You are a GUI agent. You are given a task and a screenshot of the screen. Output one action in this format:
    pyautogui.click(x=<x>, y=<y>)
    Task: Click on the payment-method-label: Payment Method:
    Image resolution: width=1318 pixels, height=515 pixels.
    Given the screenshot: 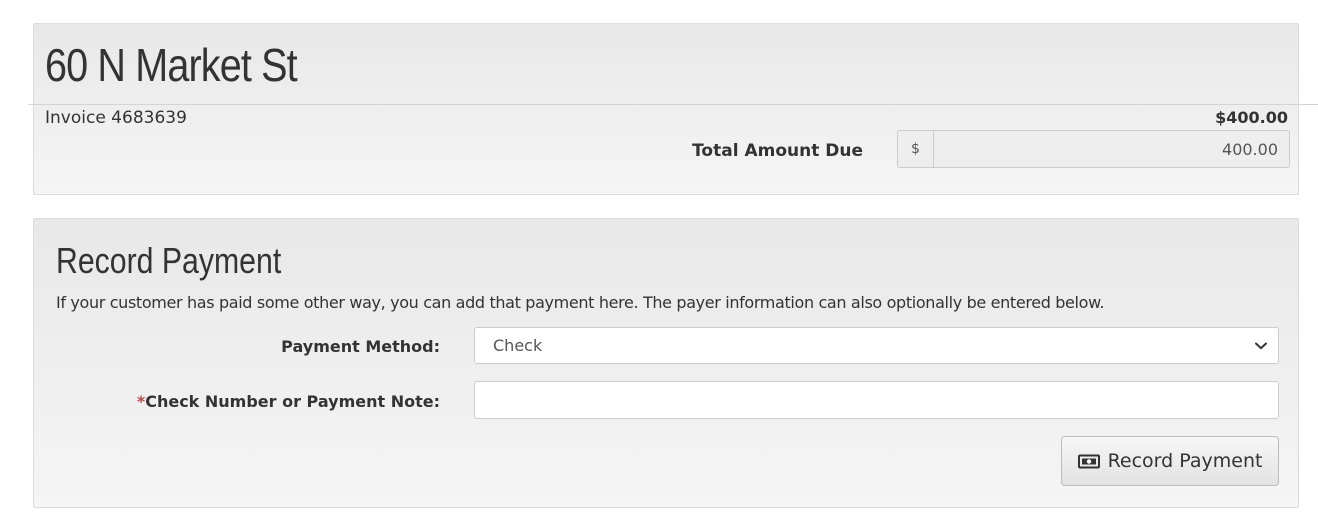 What is the action you would take?
    pyautogui.click(x=360, y=346)
    